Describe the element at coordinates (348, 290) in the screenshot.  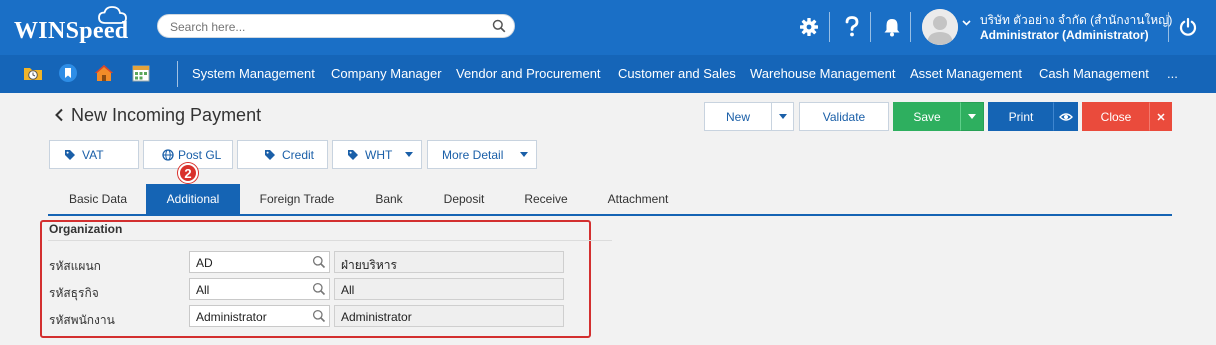
I see `business-name-value: All` at that location.